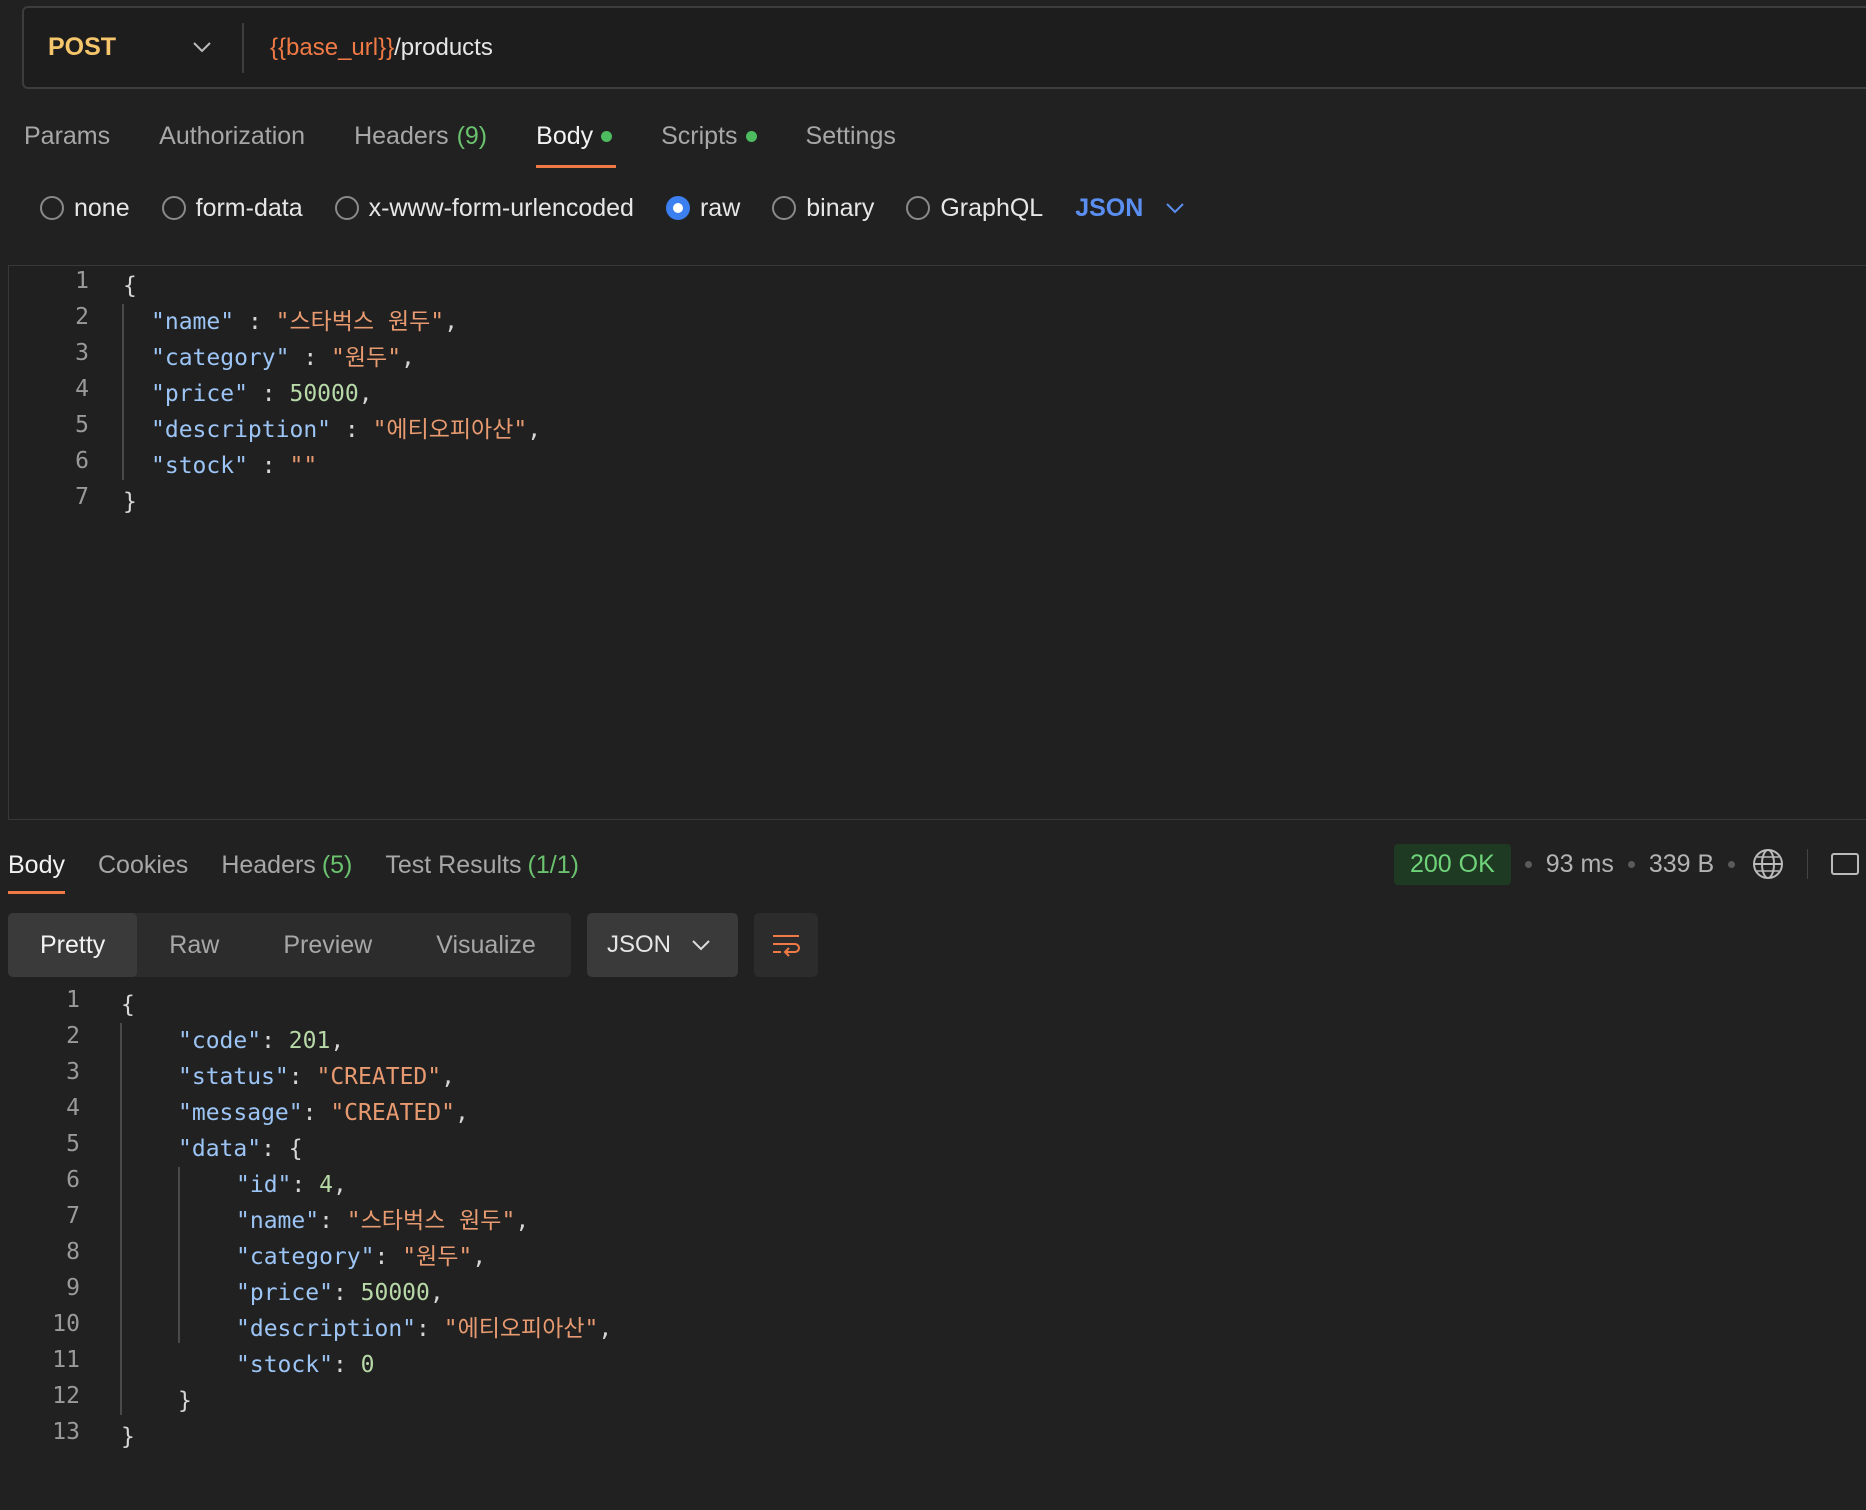 The image size is (1866, 1510). I want to click on radio-binary: binary, so click(823, 208).